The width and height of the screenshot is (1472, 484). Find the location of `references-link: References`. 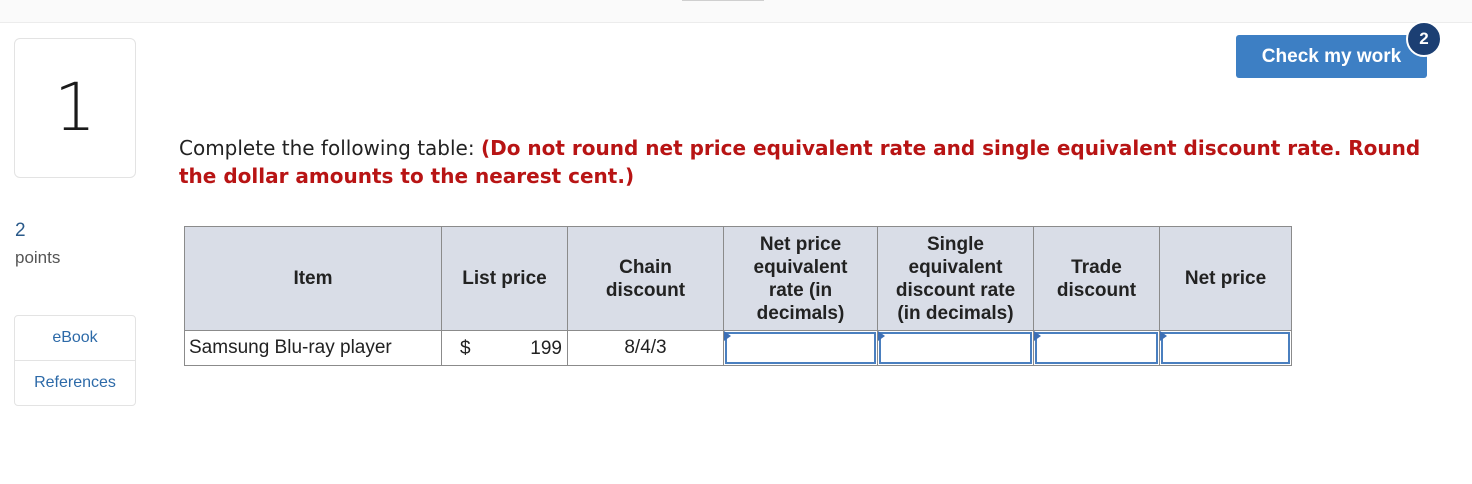

references-link: References is located at coordinates (75, 382).